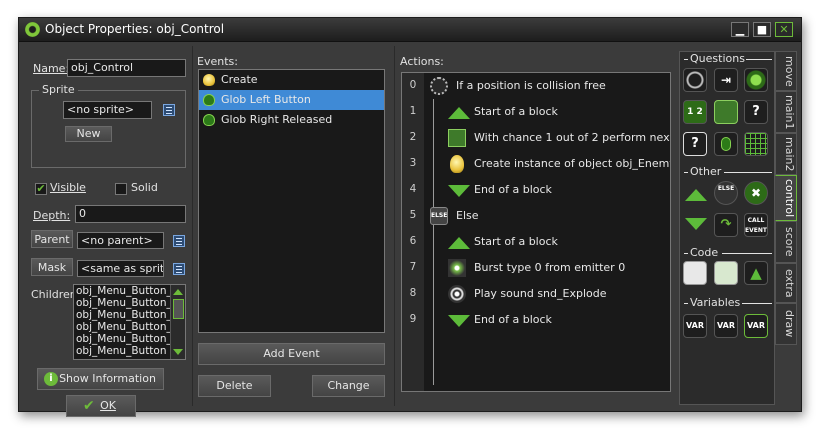 The width and height of the screenshot is (820, 429). I want to click on new-sprite-button: New, so click(88, 134).